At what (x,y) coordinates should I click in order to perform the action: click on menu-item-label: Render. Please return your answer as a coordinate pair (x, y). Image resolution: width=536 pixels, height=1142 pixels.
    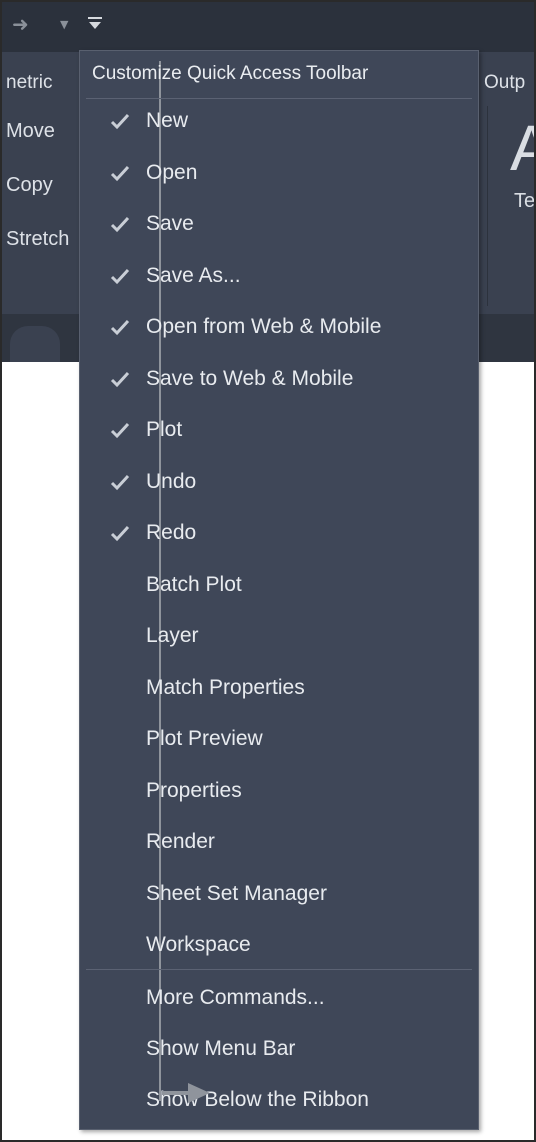
    Looking at the image, I should click on (180, 841).